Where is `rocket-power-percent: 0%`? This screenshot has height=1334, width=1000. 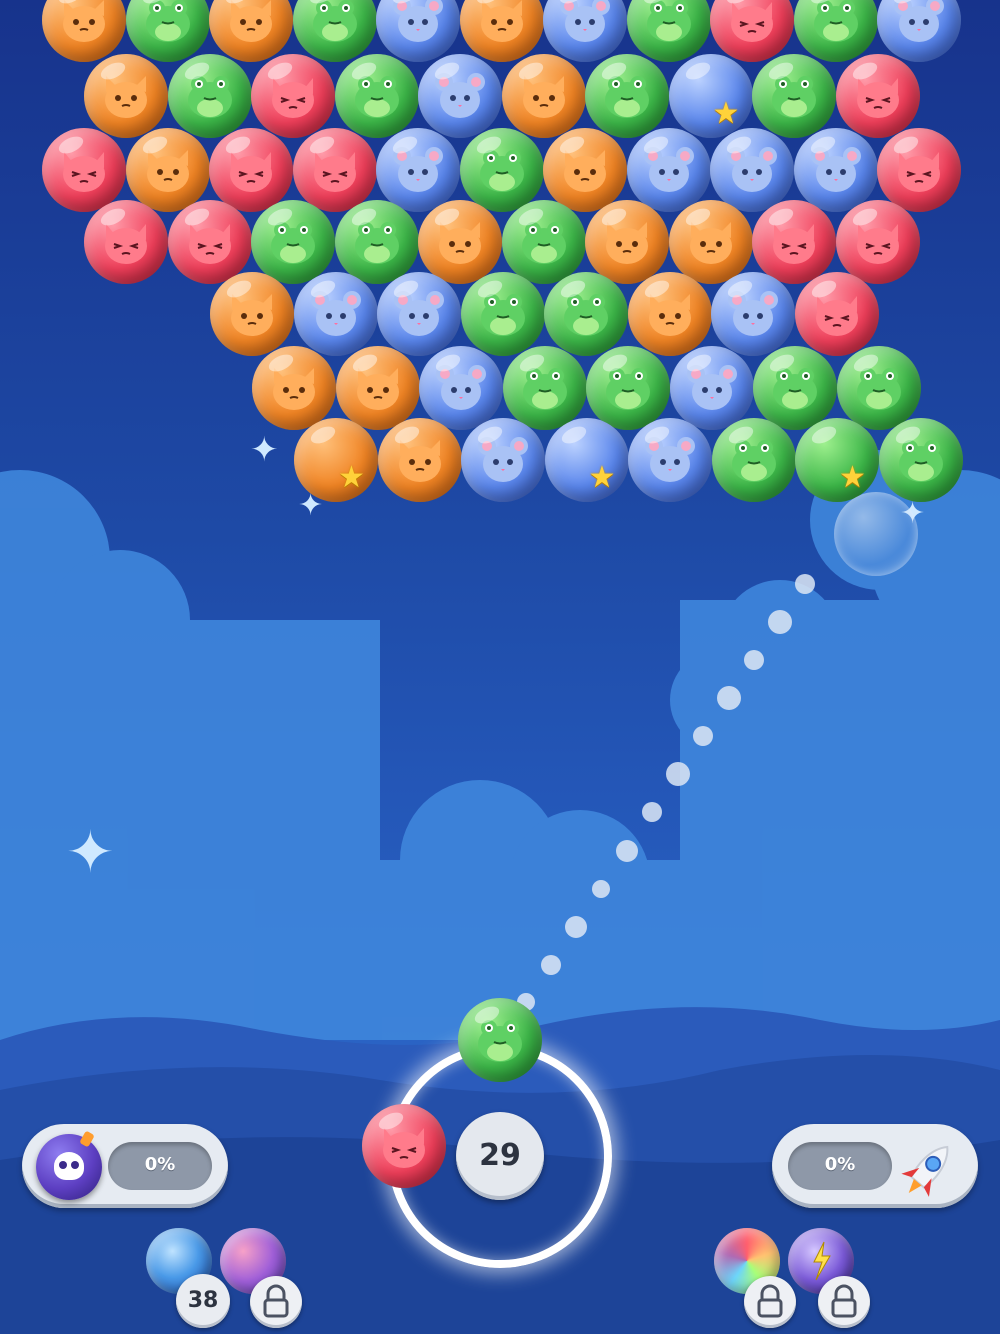
rocket-power-percent: 0% is located at coordinates (840, 1164).